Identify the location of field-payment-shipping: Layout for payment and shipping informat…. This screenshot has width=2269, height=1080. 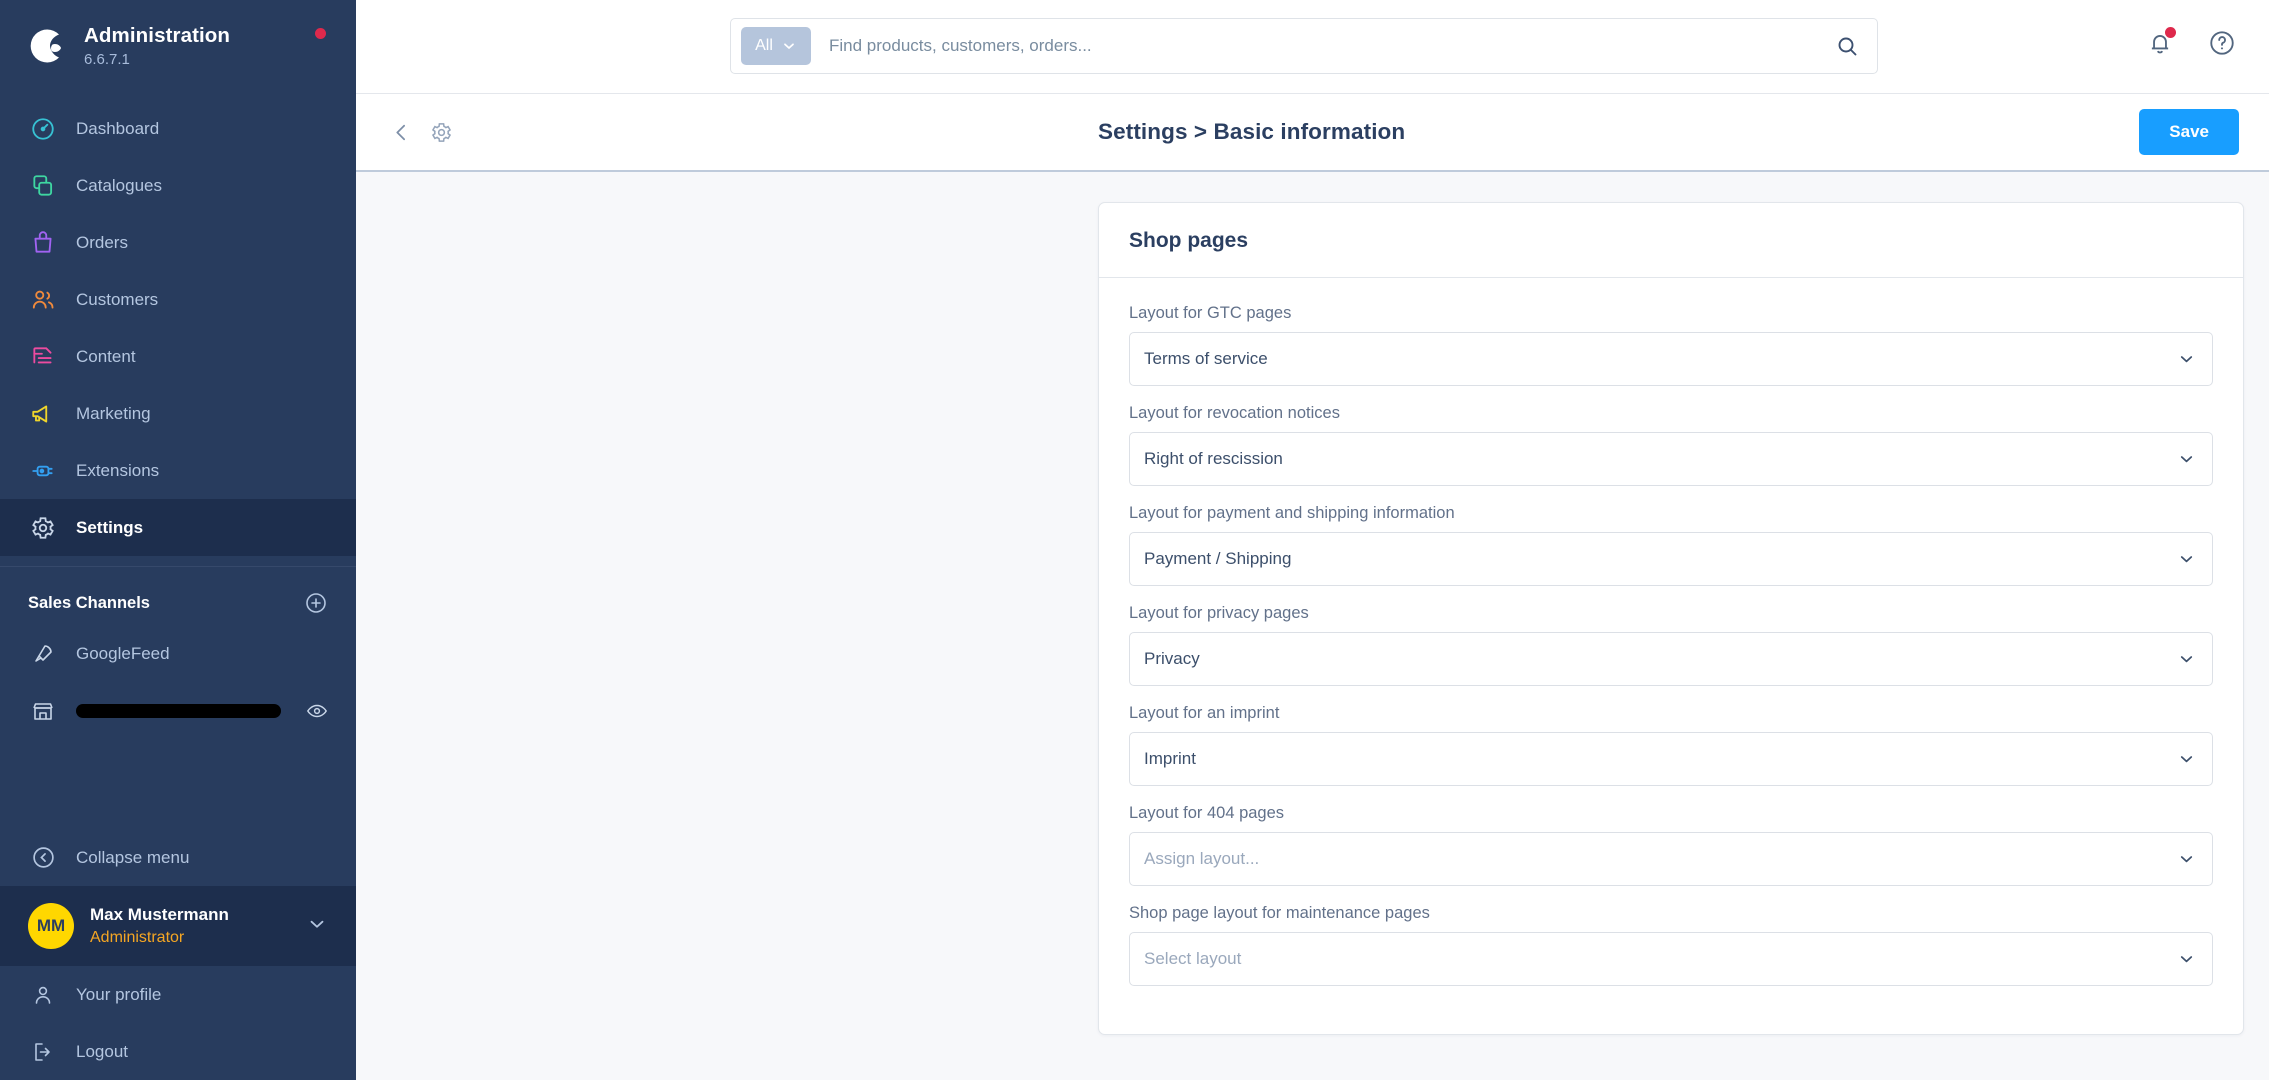
(1671, 545).